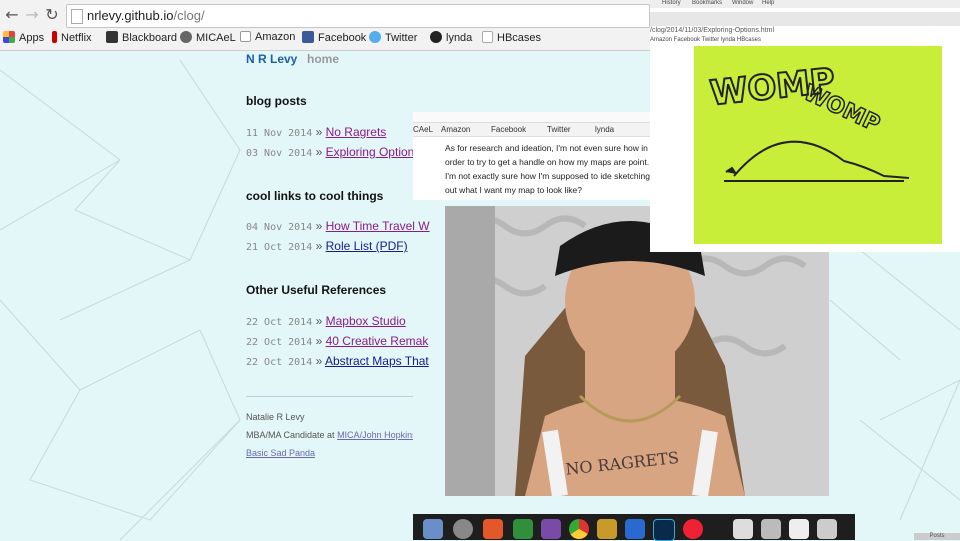 This screenshot has width=960, height=541. Describe the element at coordinates (276, 101) in the screenshot. I see `blog-posts-heading: blog posts` at that location.